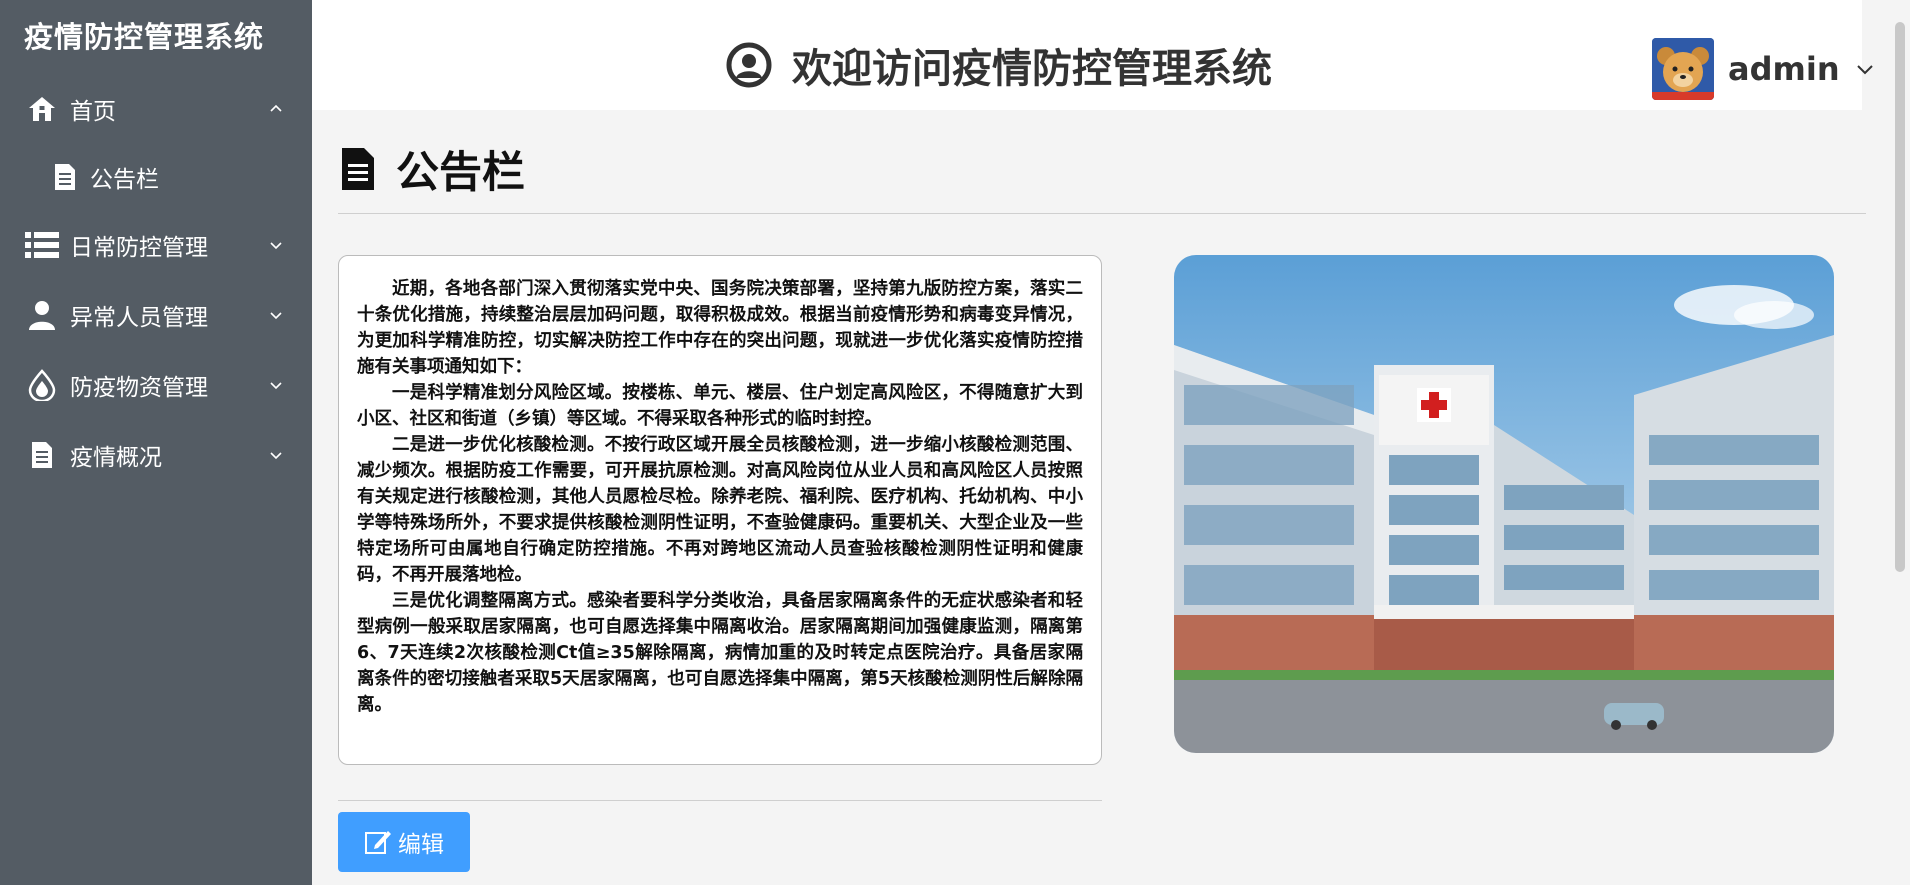 The width and height of the screenshot is (1910, 885). What do you see at coordinates (139, 318) in the screenshot?
I see `sidebar-item-label: 异常人员管理` at bounding box center [139, 318].